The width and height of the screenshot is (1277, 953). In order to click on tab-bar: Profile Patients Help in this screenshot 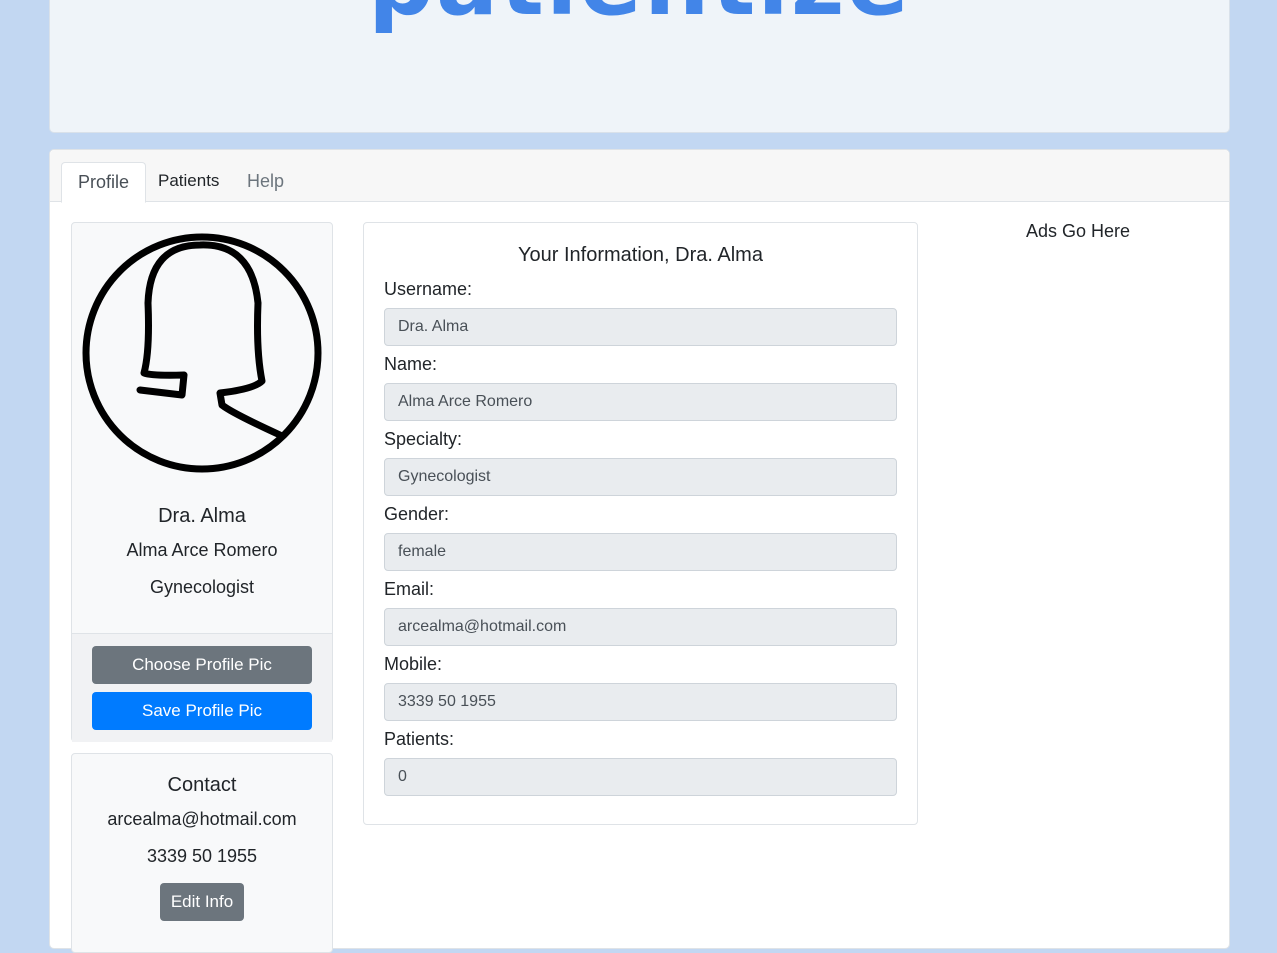, I will do `click(639, 176)`.